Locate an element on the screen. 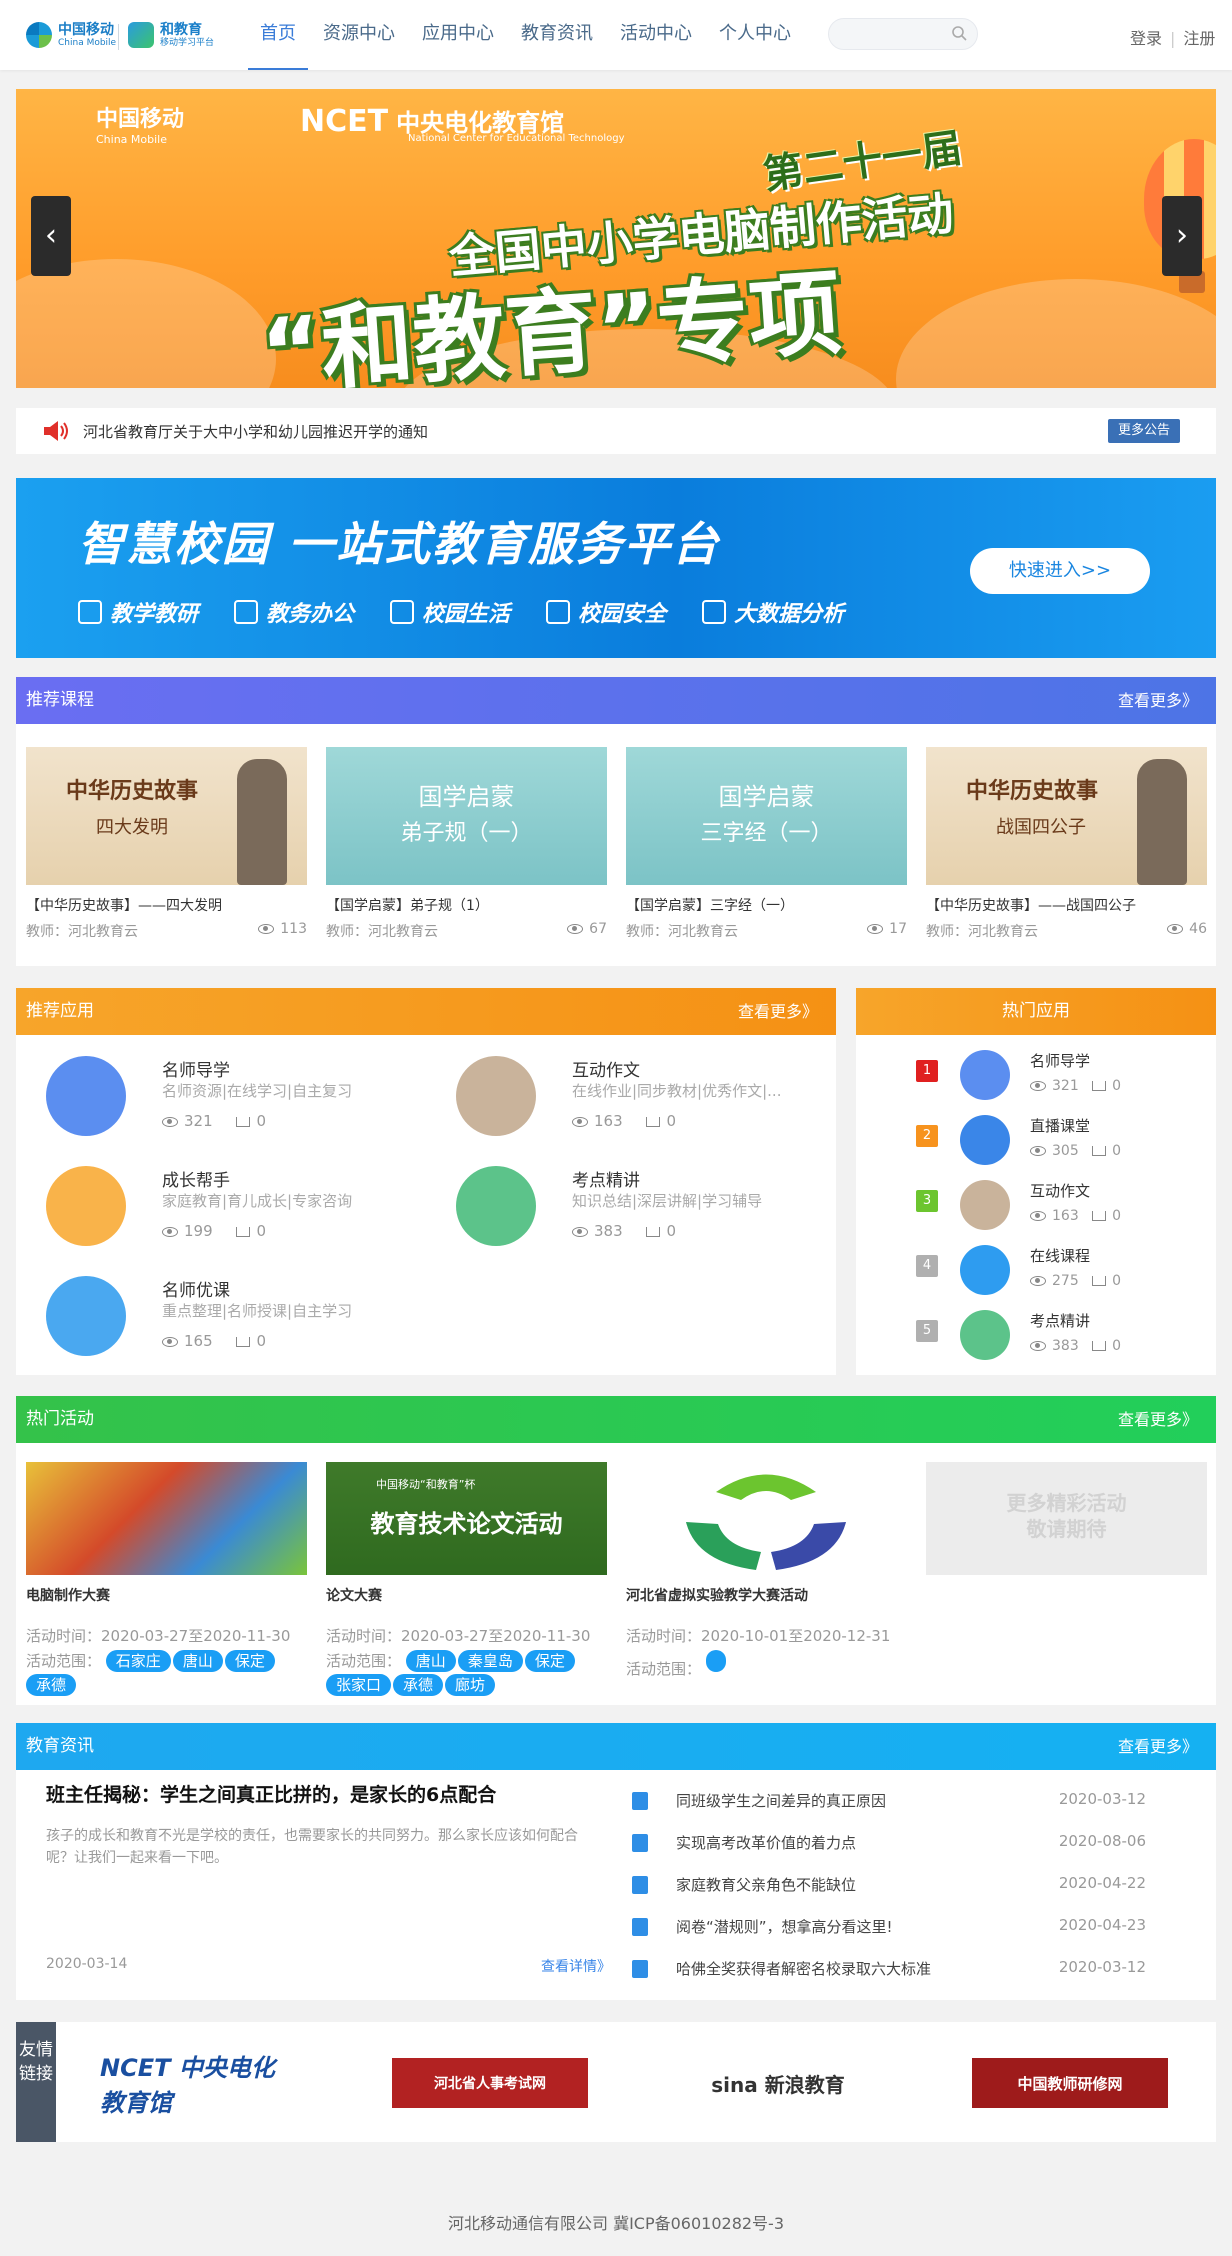 Image resolution: width=1232 pixels, height=2256 pixels. news-list-item: 实现高考改革价值的着力点 2020-08-06 is located at coordinates (912, 1852).